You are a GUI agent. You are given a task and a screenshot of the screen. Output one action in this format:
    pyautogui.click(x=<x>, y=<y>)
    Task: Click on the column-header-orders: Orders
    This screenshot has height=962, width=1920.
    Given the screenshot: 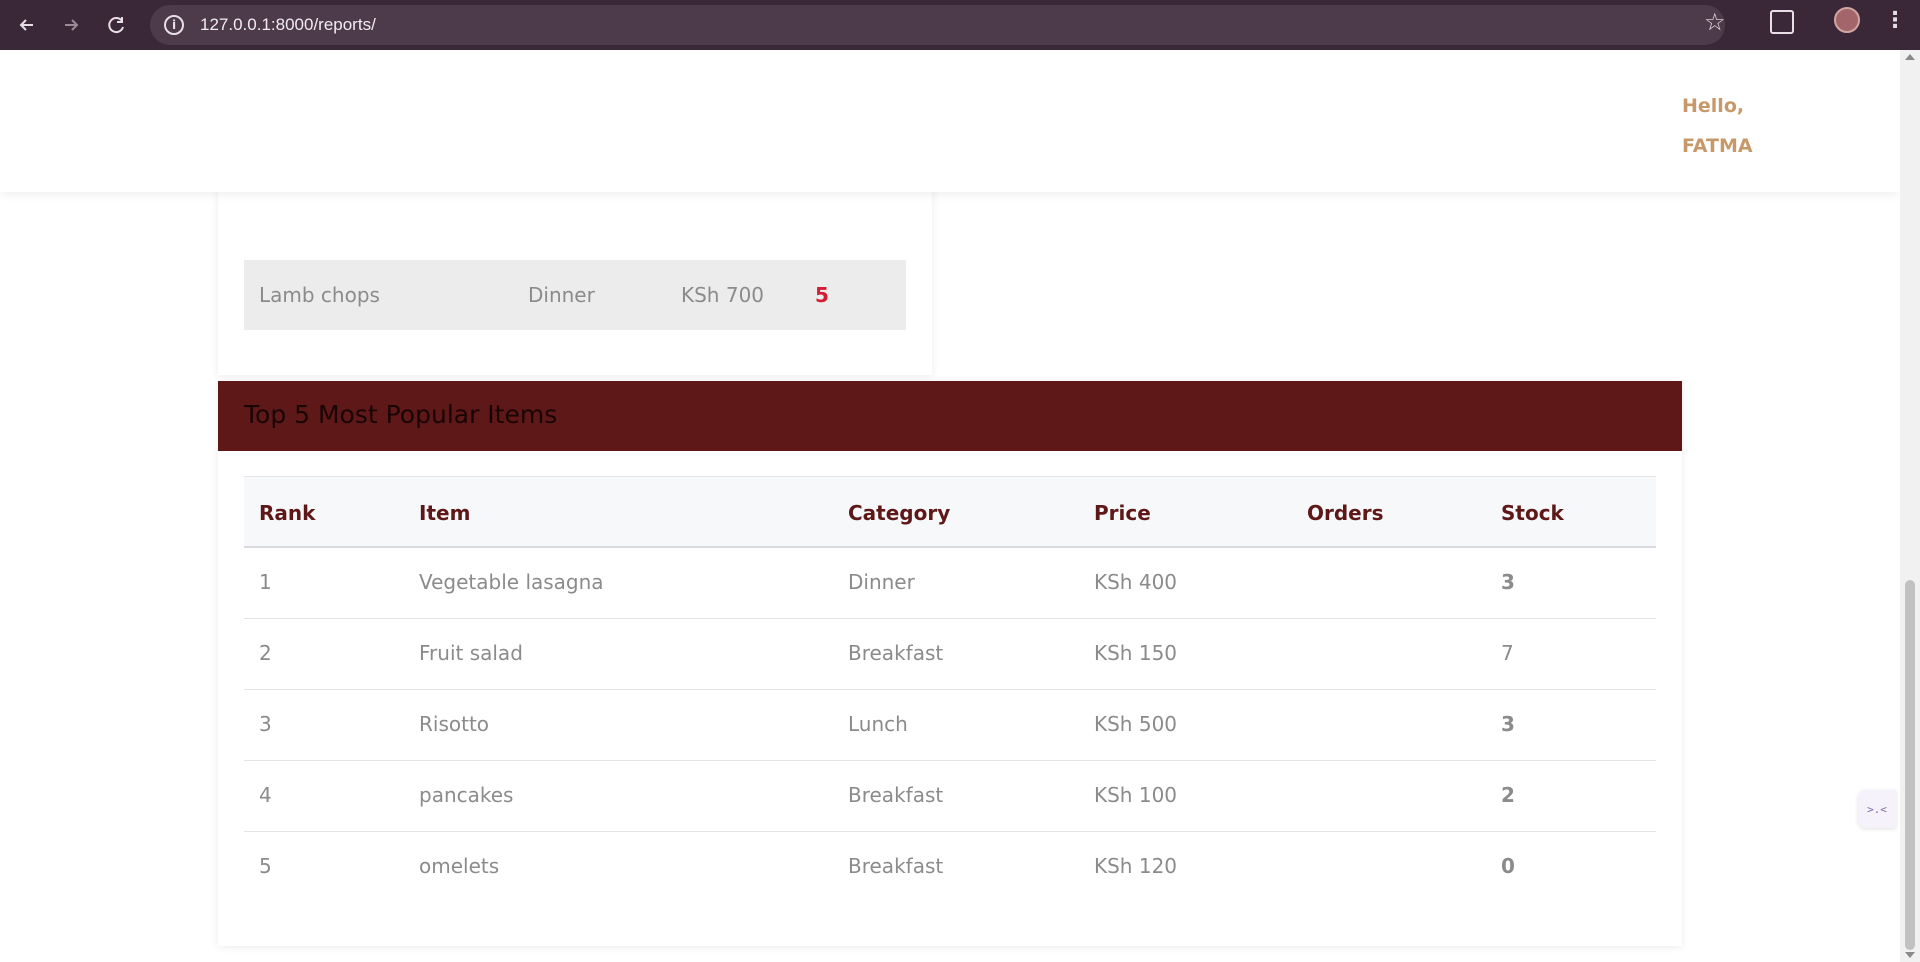 What is the action you would take?
    pyautogui.click(x=1345, y=513)
    